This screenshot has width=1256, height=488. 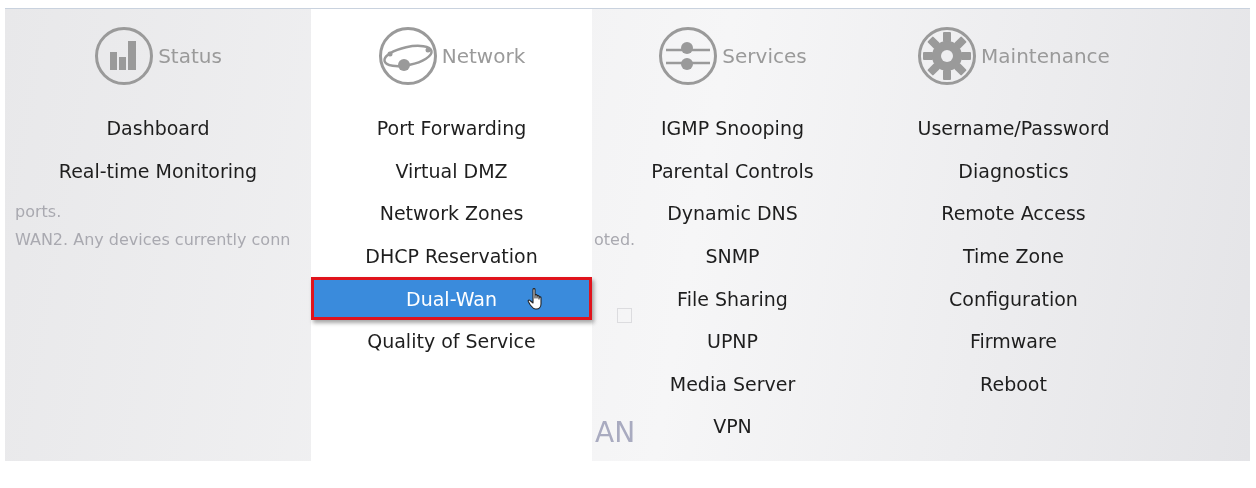 What do you see at coordinates (1013, 256) in the screenshot?
I see `menu-item: Time Zone` at bounding box center [1013, 256].